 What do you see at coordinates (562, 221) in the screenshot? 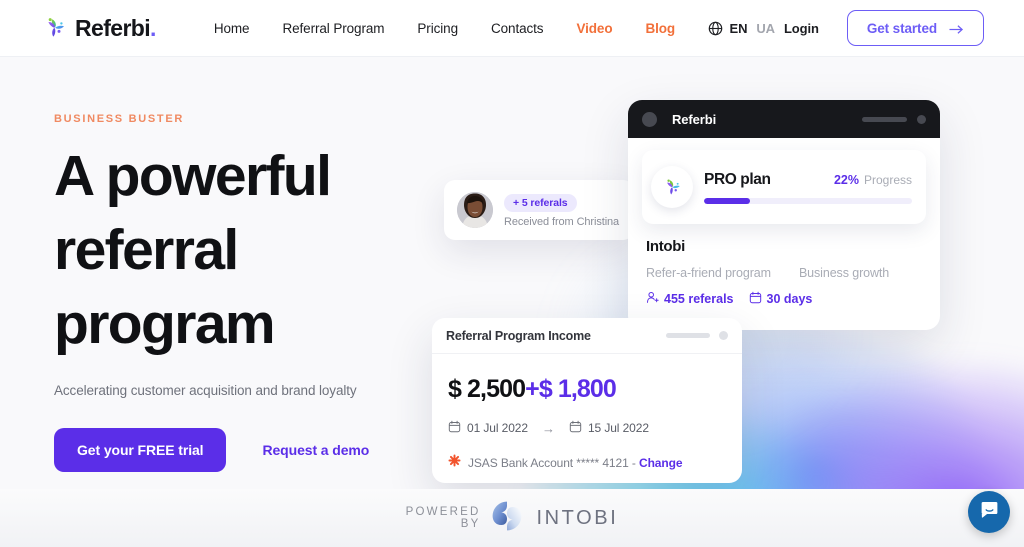
I see `referral-toast-caption: Received from Christina` at bounding box center [562, 221].